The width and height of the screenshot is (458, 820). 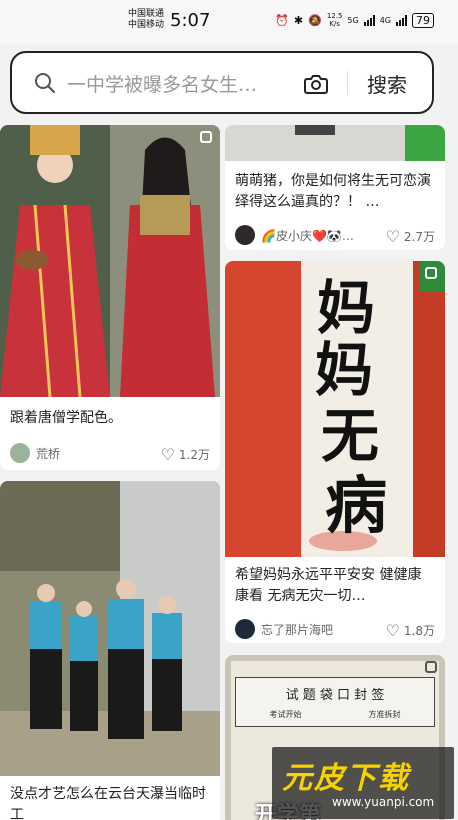 I want to click on like-button: ♡ 2.7万, so click(x=410, y=236).